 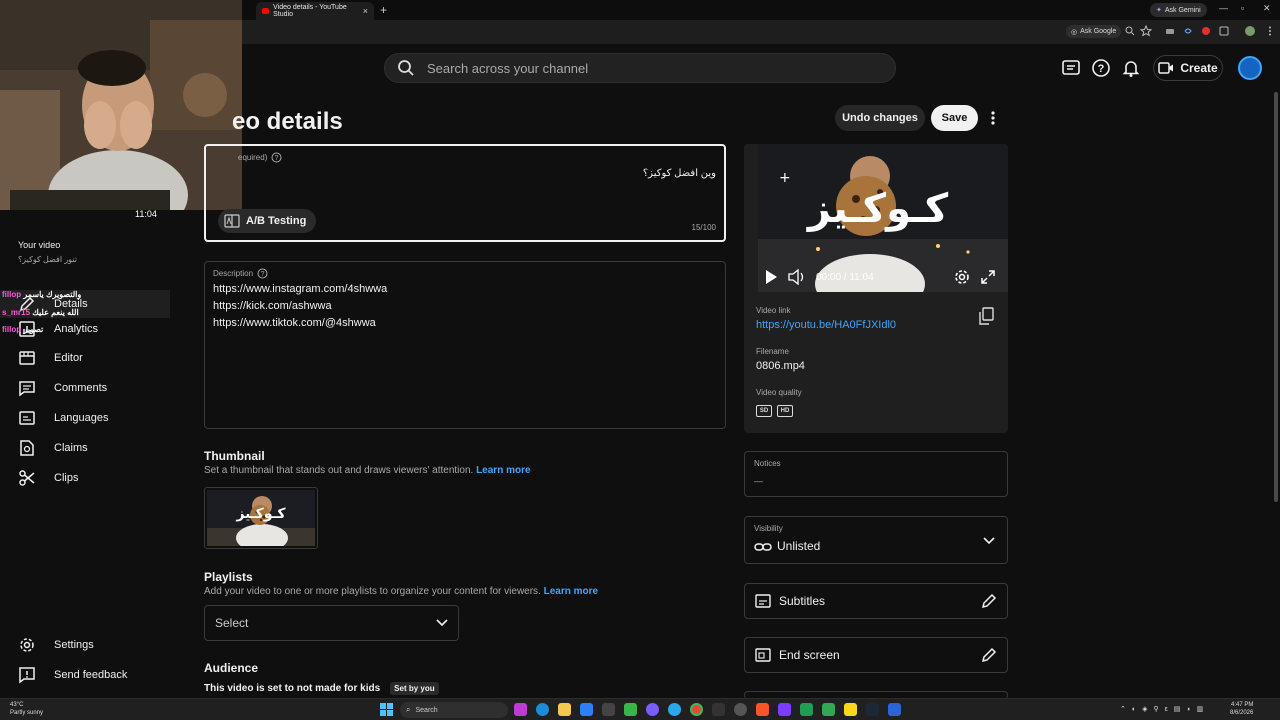 What do you see at coordinates (386, 709) in the screenshot?
I see `windows-start-icon` at bounding box center [386, 709].